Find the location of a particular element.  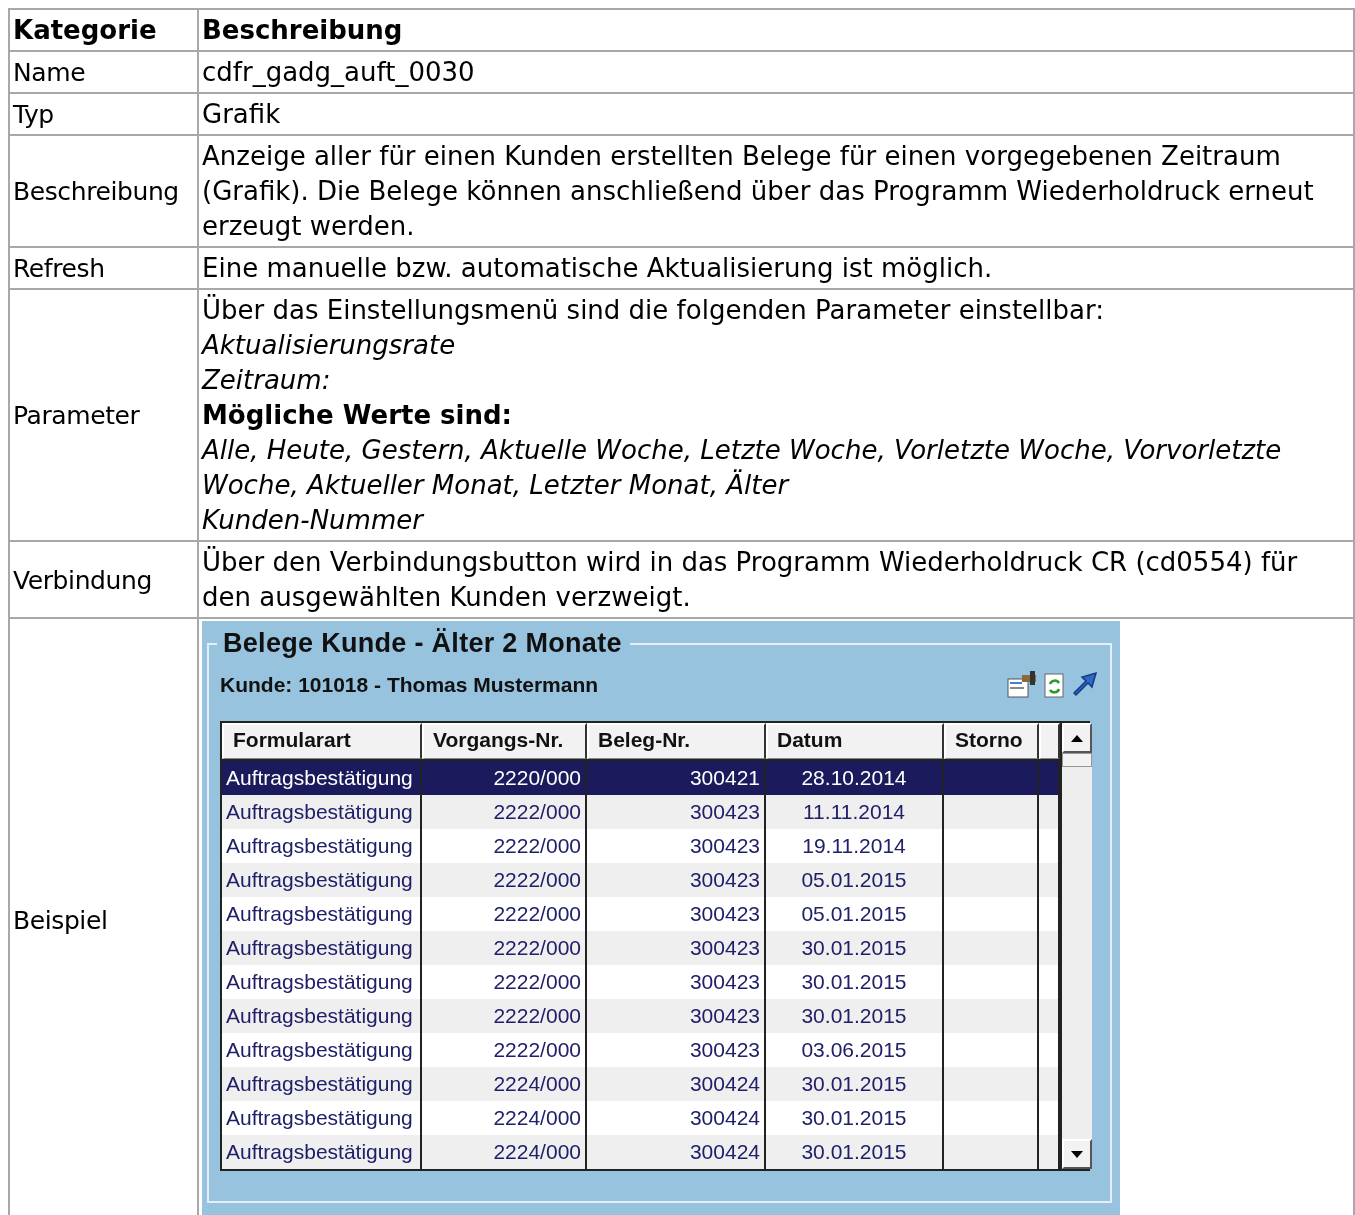

down-arrow-icon is located at coordinates (1077, 1154).